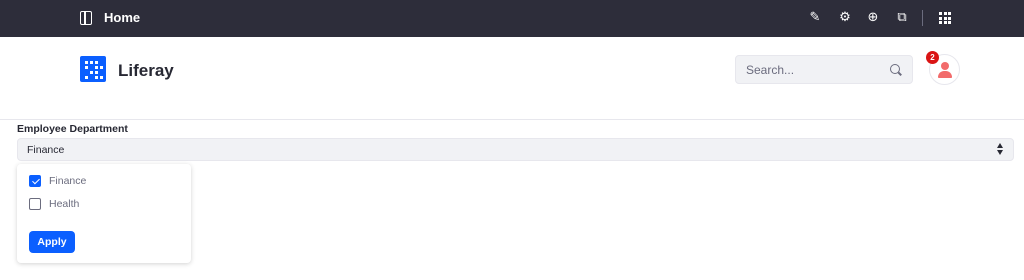 This screenshot has height=280, width=1024. I want to click on filter-label: Employee Department, so click(72, 129).